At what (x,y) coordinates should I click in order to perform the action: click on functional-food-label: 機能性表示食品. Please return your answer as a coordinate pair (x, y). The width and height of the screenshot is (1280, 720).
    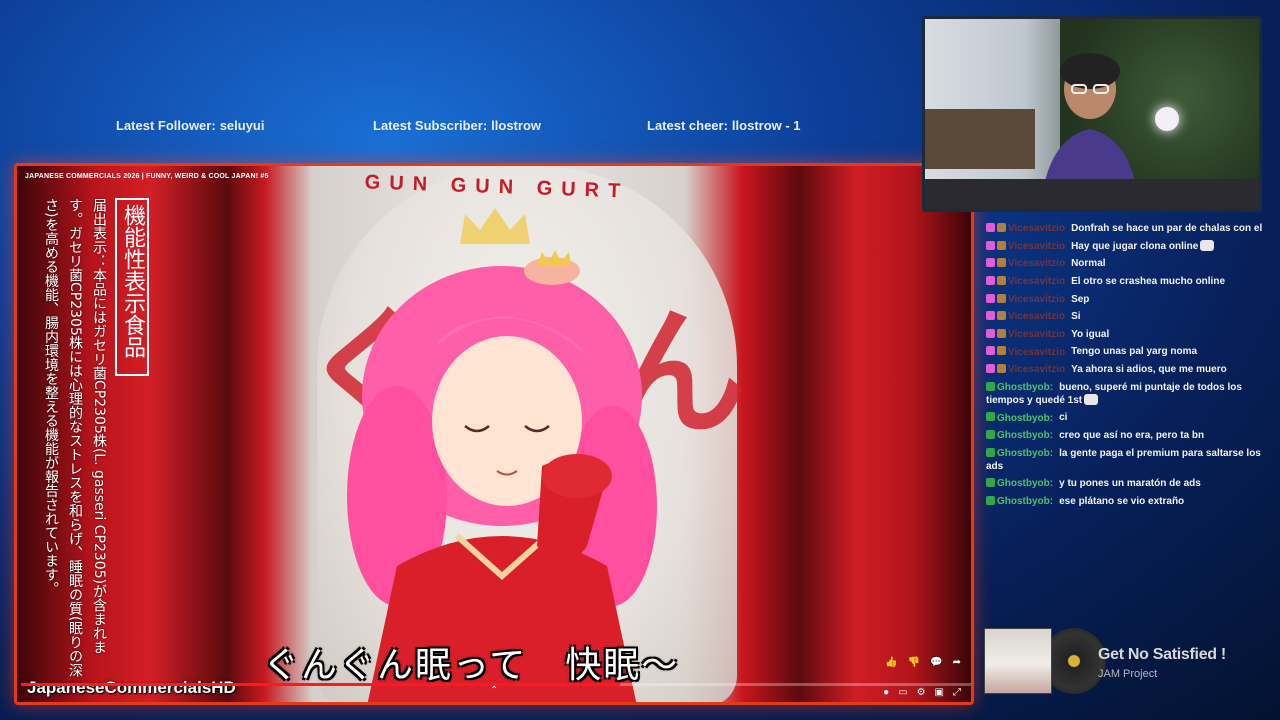
    Looking at the image, I should click on (132, 287).